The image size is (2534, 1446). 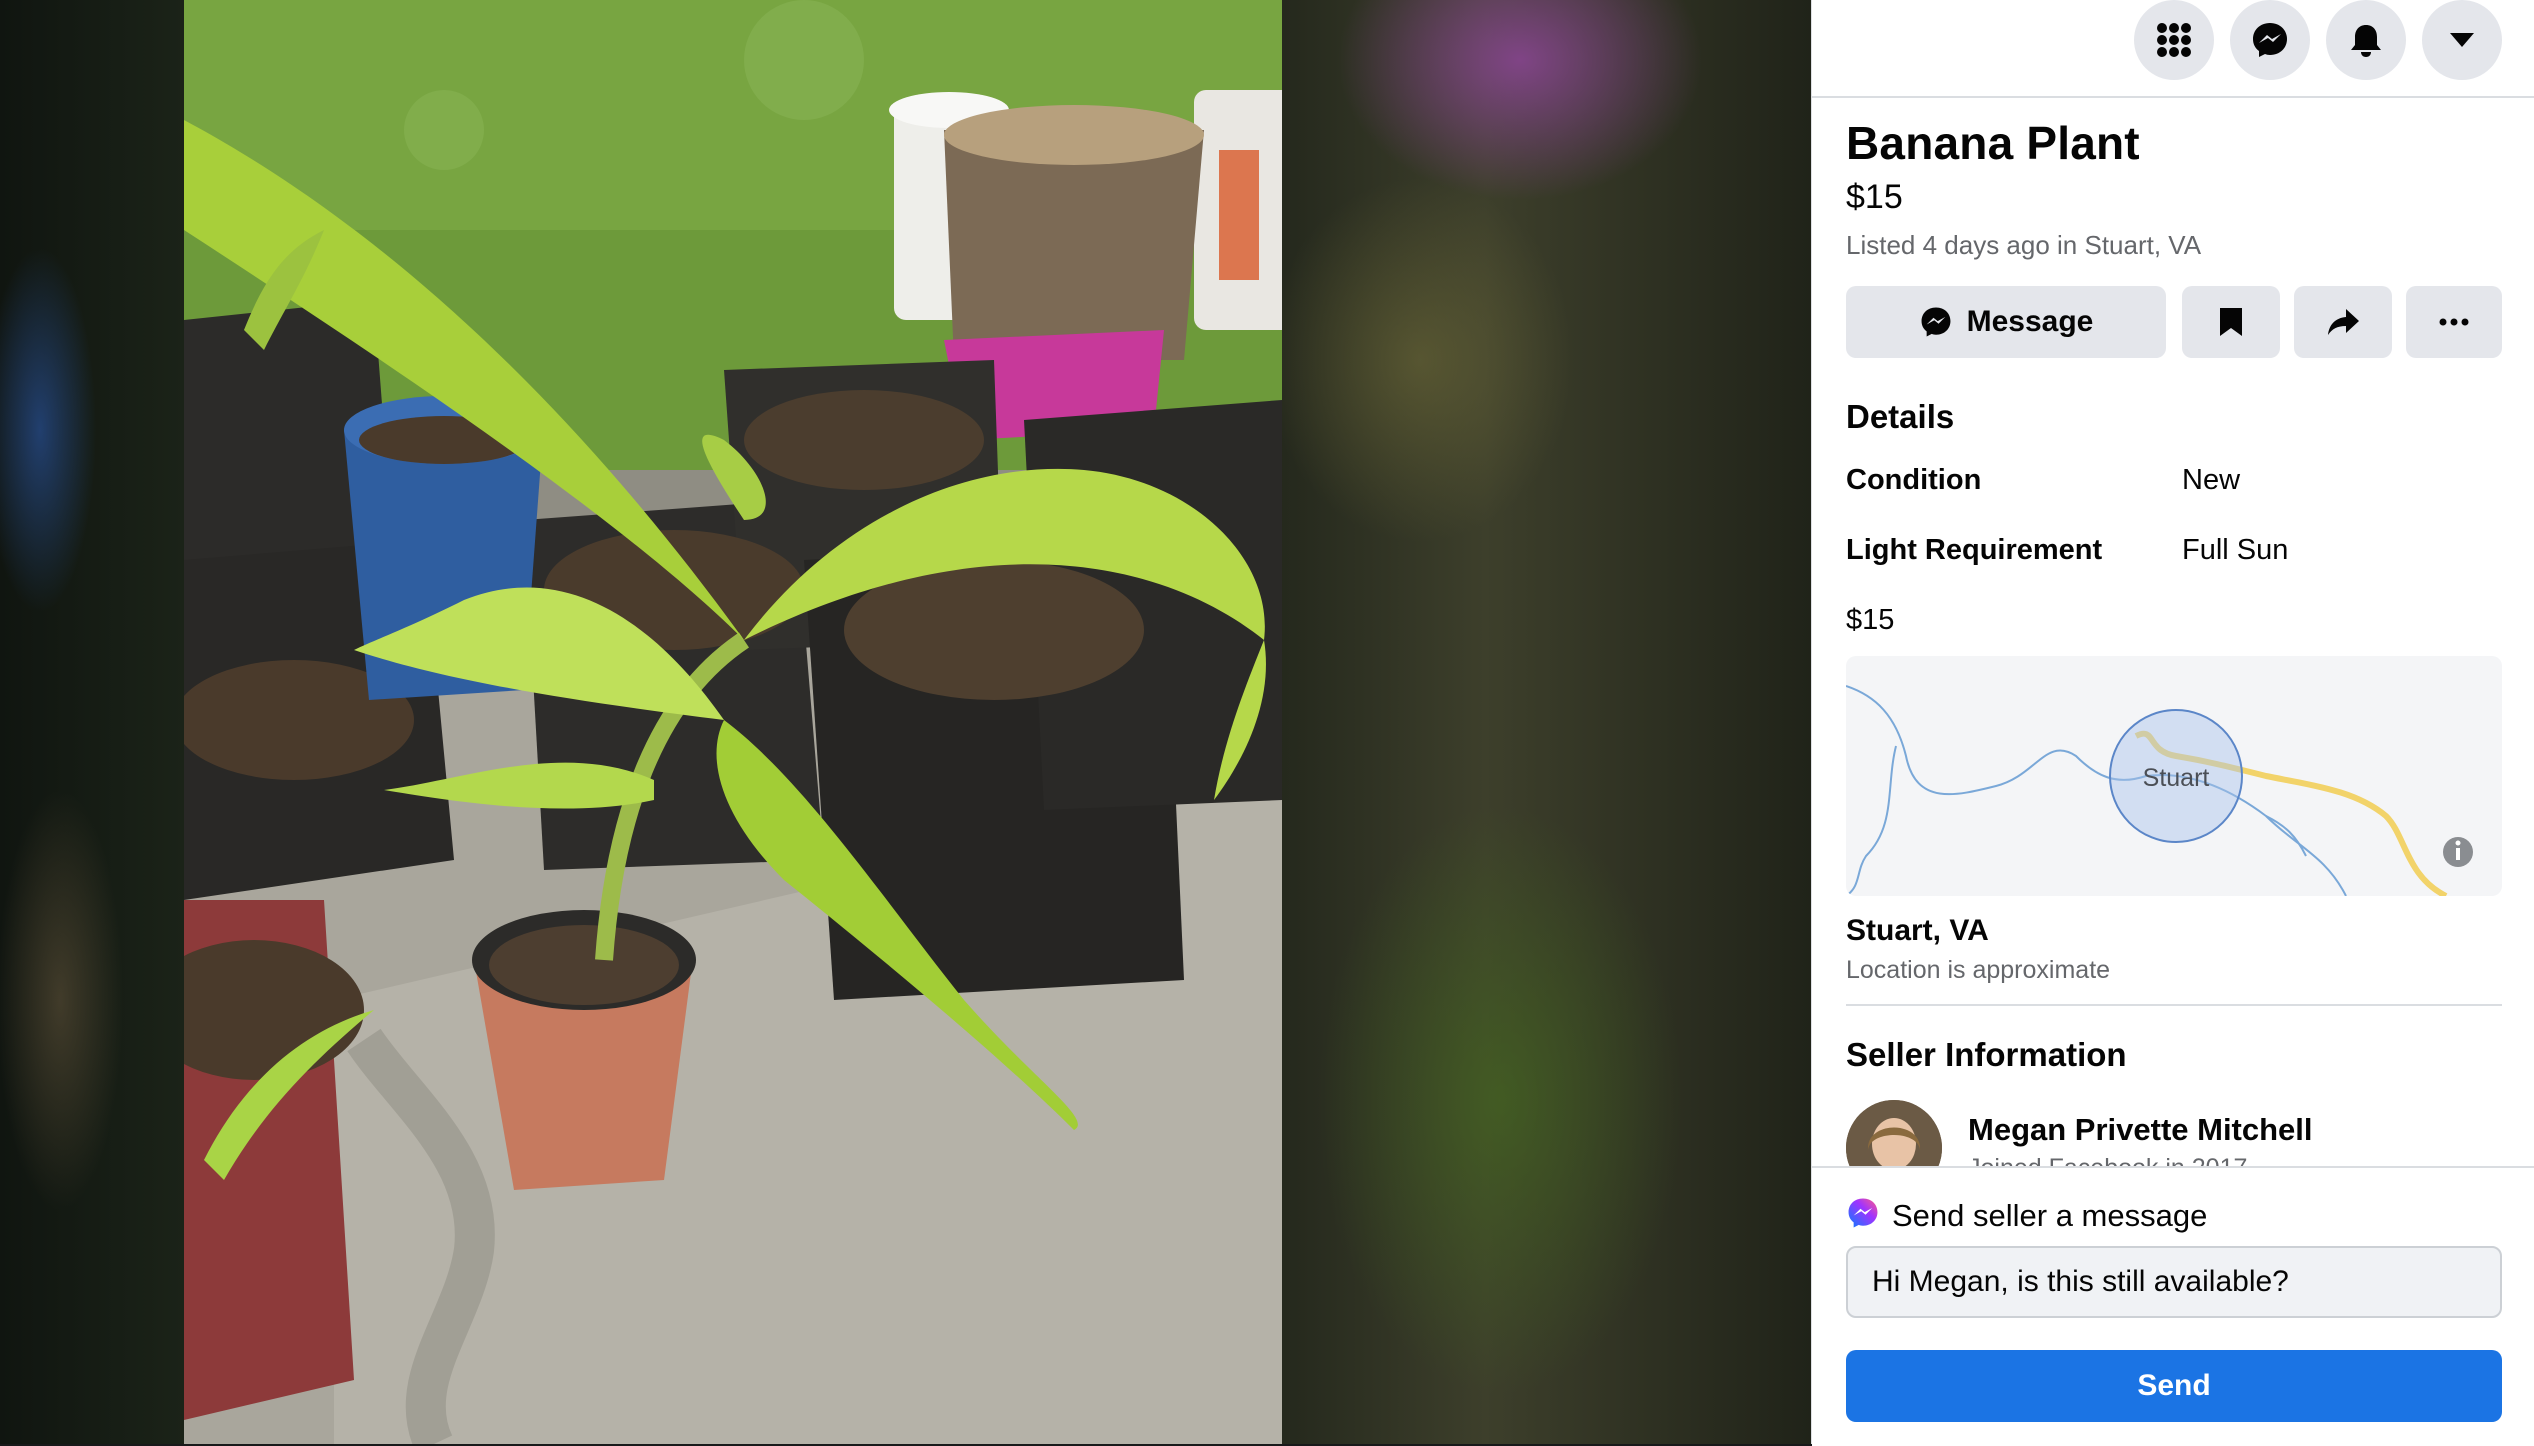 I want to click on seller-info-heading: Seller Information, so click(x=1986, y=1054).